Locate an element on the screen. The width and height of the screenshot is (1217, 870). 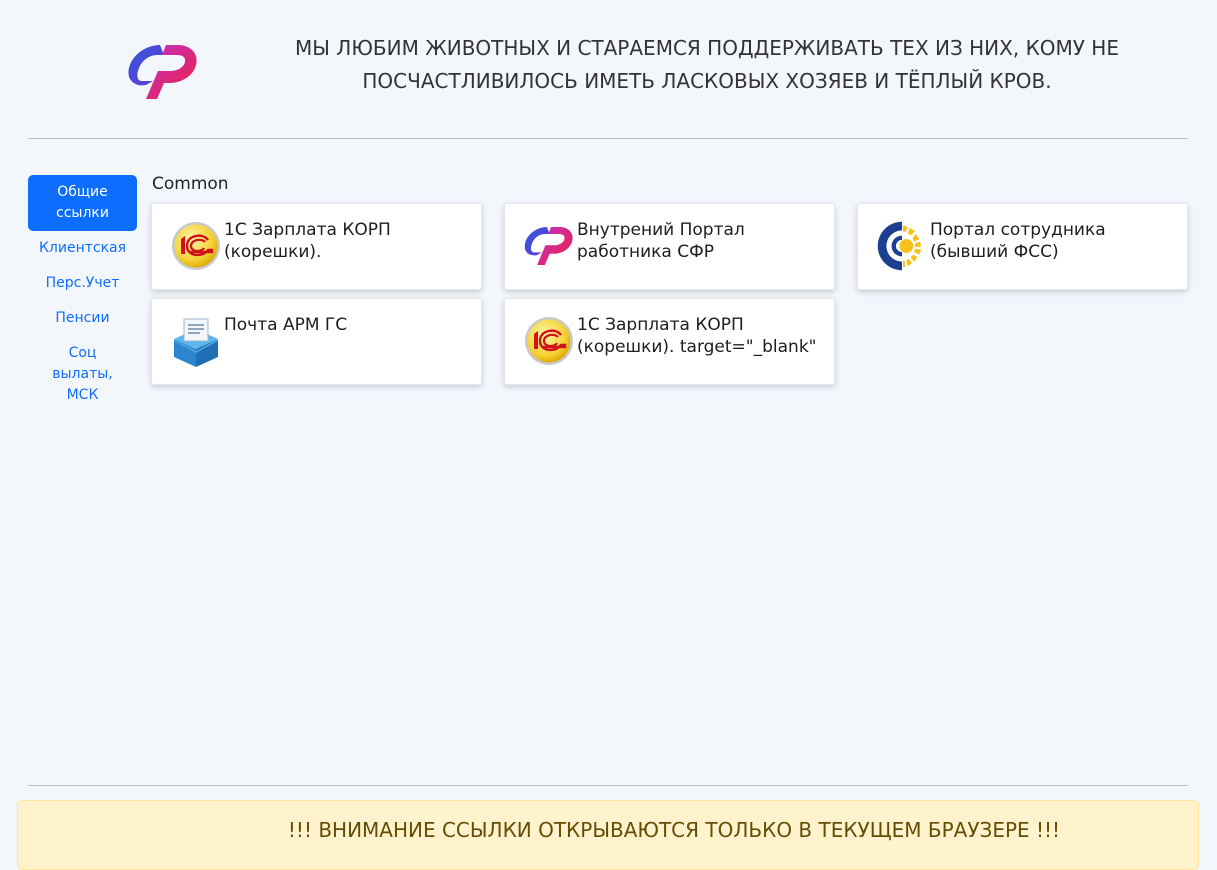
card-title: 1С Зарплата КОРП (корешки). is located at coordinates (347, 241).